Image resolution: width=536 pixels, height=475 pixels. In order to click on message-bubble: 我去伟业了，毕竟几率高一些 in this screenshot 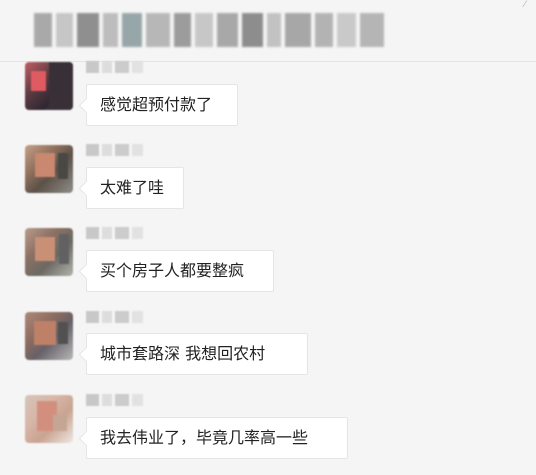, I will do `click(217, 438)`.